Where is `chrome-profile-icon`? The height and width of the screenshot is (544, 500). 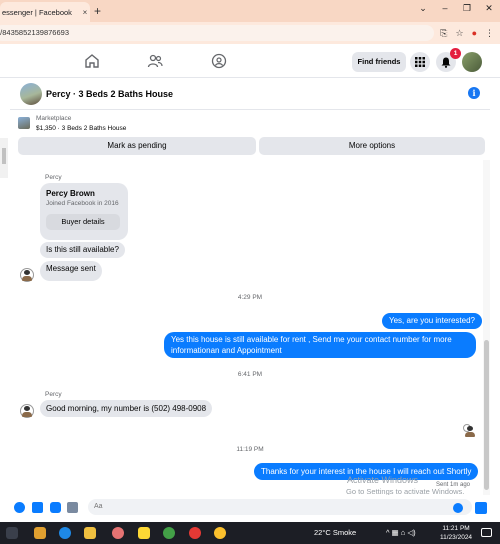
chrome-profile-icon is located at coordinates (195, 533).